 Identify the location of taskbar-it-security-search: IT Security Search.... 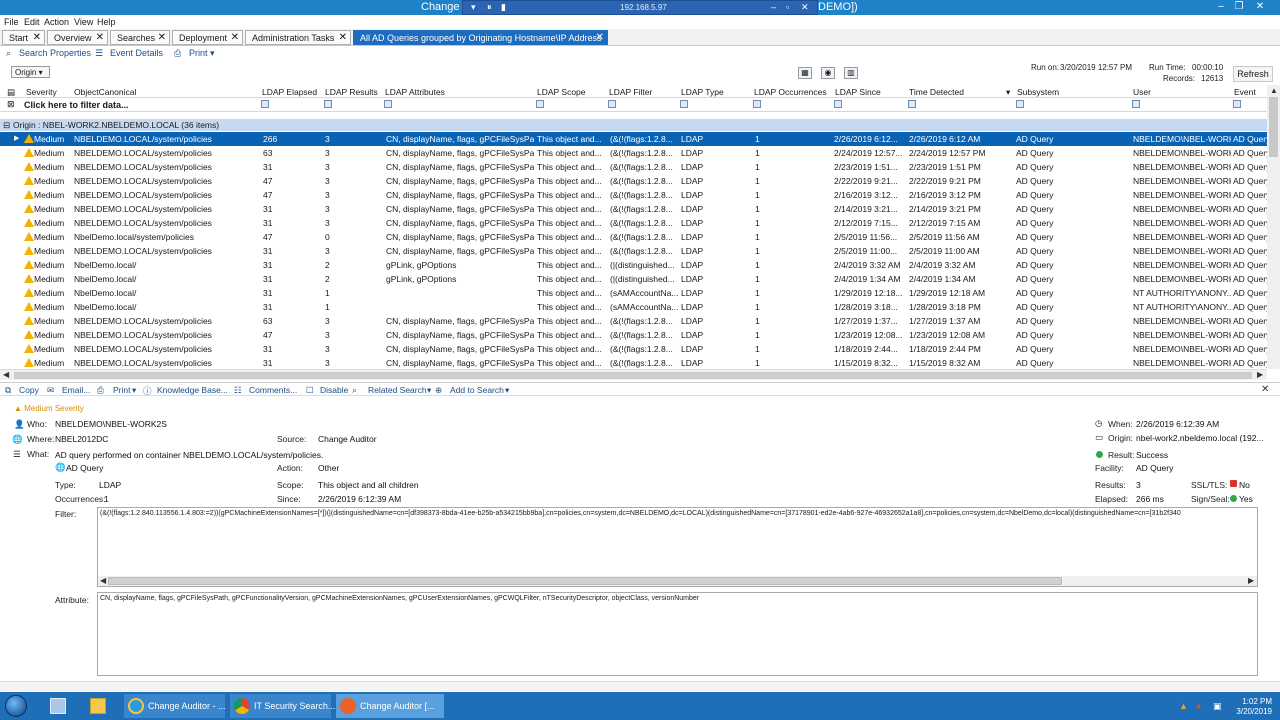
(282, 706).